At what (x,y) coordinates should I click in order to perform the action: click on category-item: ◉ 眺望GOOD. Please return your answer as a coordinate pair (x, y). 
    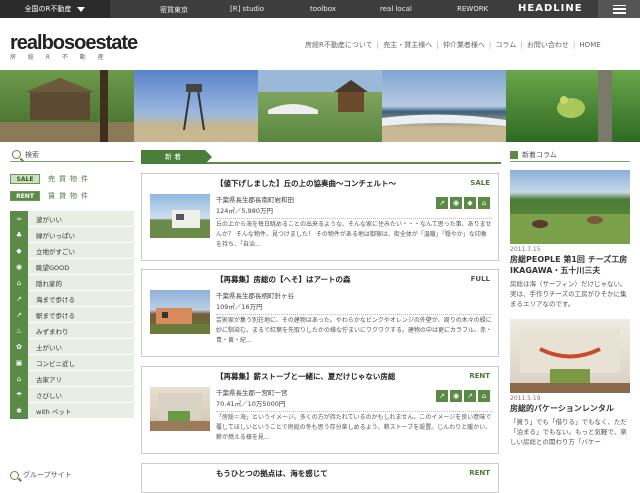
    Looking at the image, I should click on (72, 266).